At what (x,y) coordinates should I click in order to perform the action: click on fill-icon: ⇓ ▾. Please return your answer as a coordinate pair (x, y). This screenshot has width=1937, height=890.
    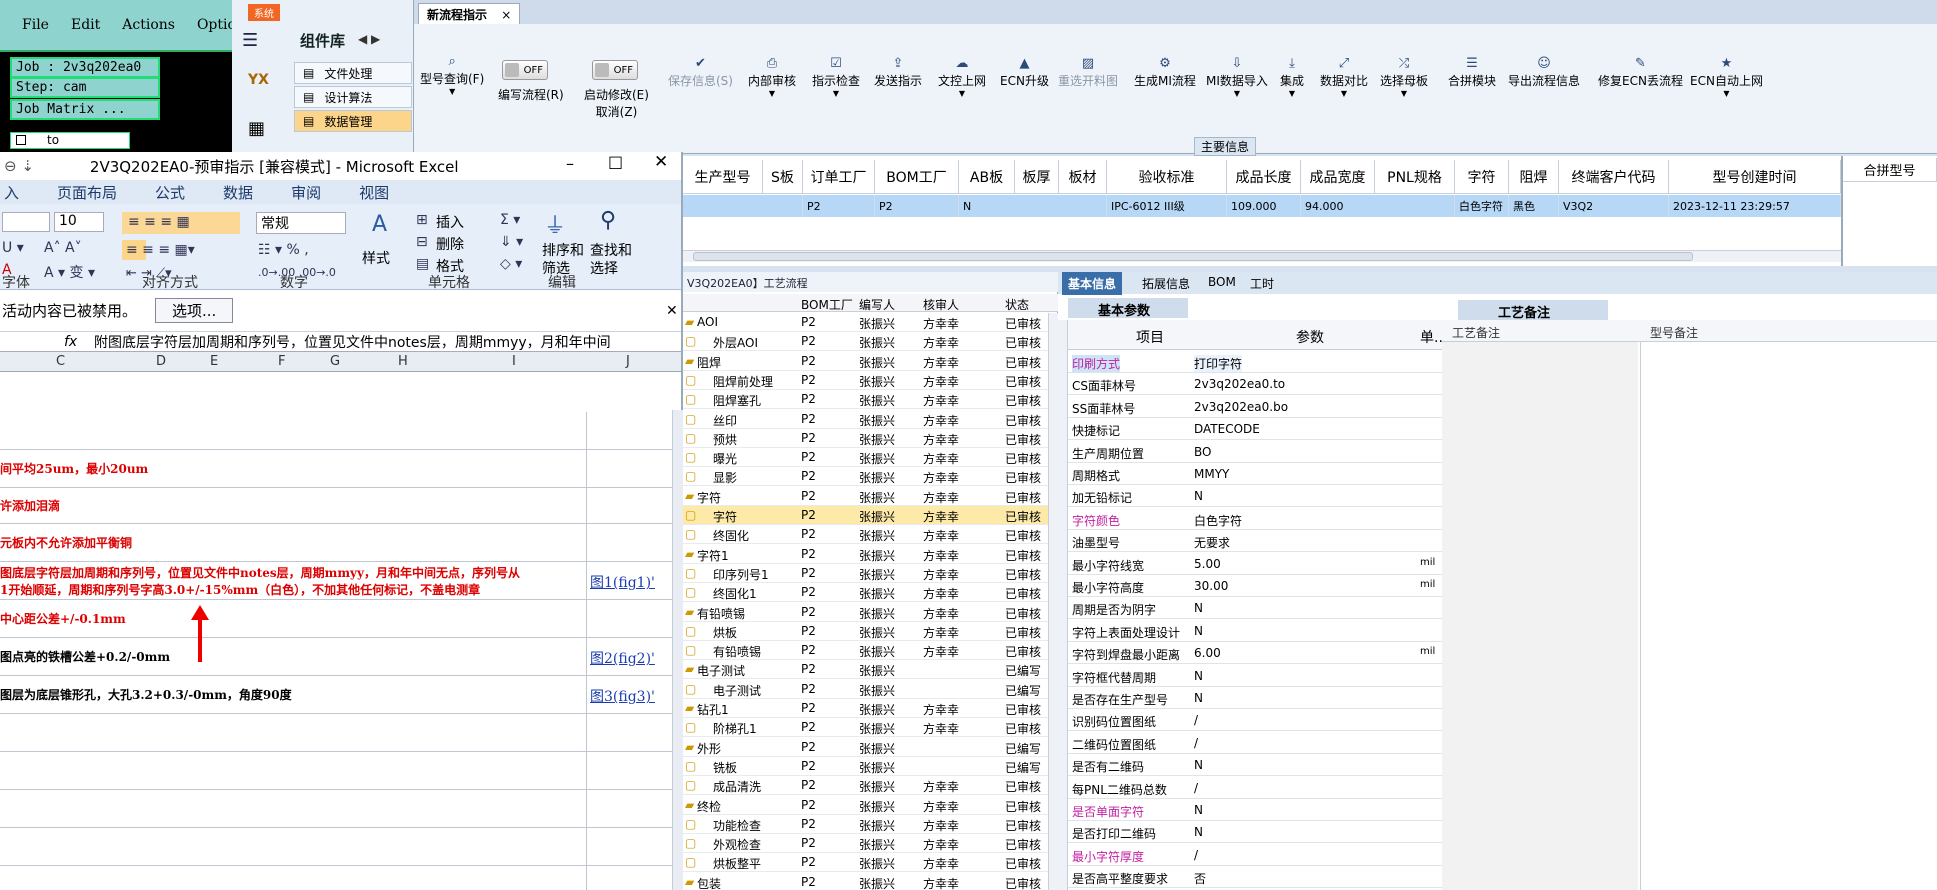
    Looking at the image, I should click on (511, 242).